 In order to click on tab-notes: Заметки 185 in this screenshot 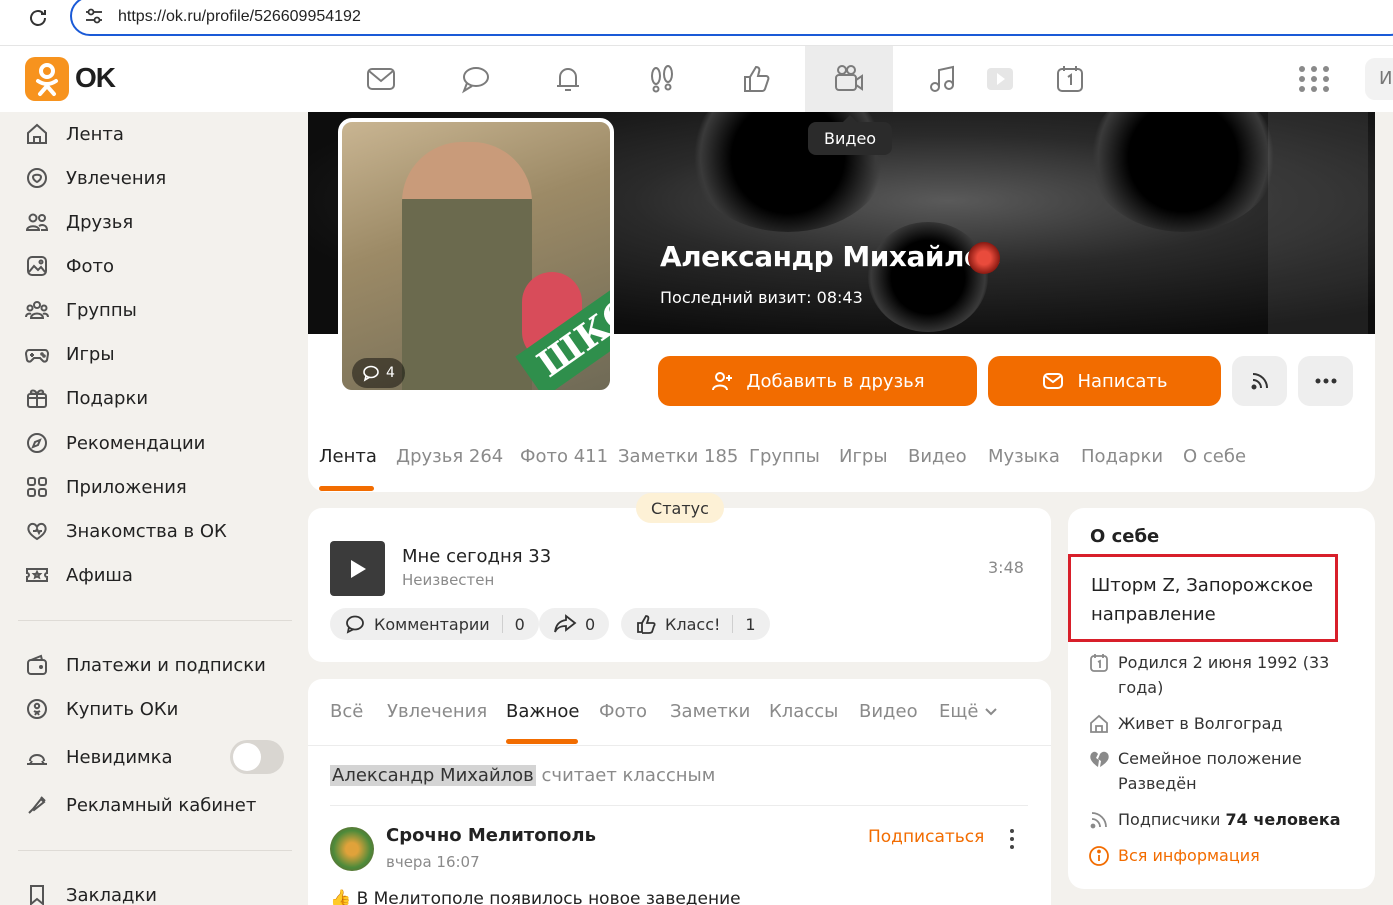, I will do `click(678, 456)`.